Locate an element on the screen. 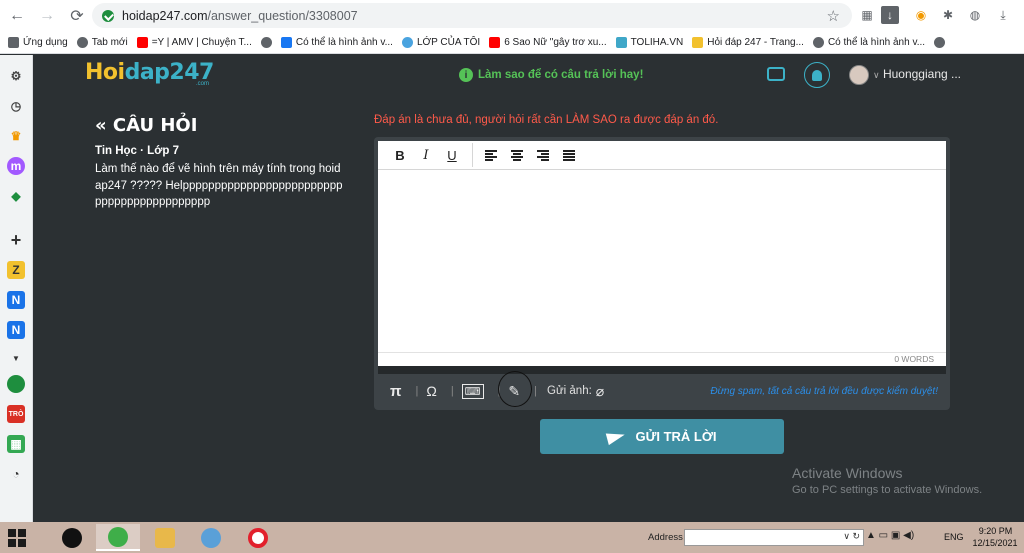  add-icon: + is located at coordinates (16, 240).